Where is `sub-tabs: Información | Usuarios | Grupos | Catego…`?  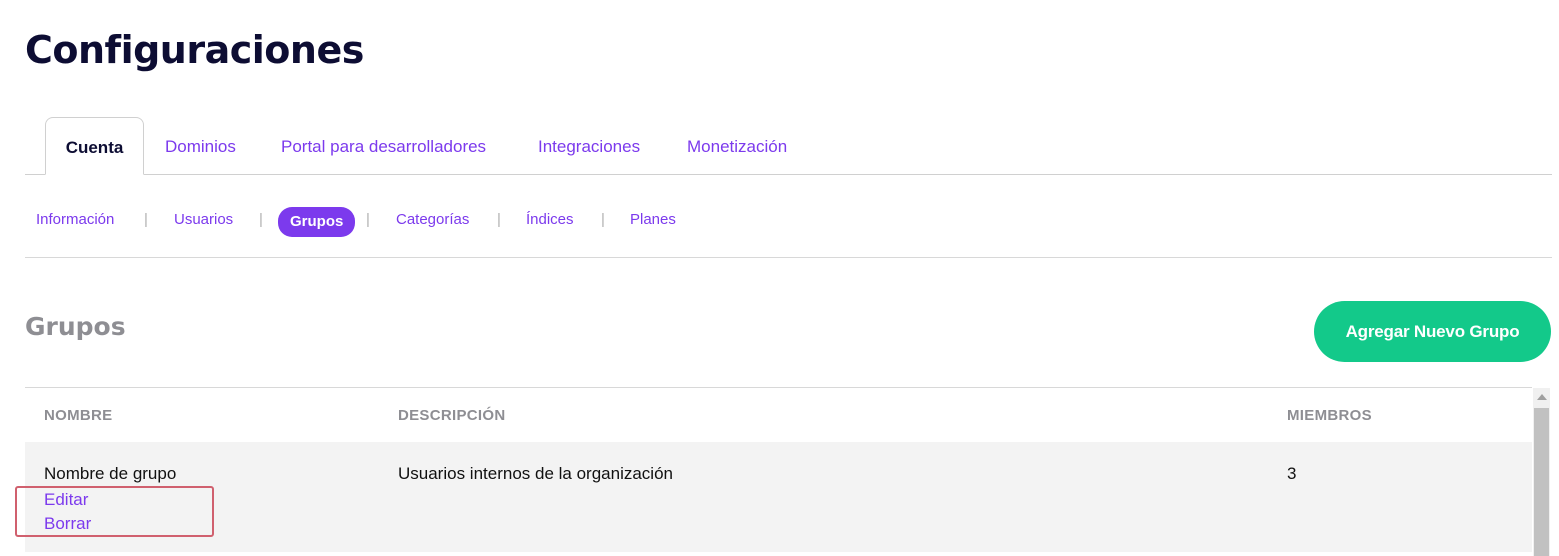 sub-tabs: Información | Usuarios | Grupos | Catego… is located at coordinates (788, 231).